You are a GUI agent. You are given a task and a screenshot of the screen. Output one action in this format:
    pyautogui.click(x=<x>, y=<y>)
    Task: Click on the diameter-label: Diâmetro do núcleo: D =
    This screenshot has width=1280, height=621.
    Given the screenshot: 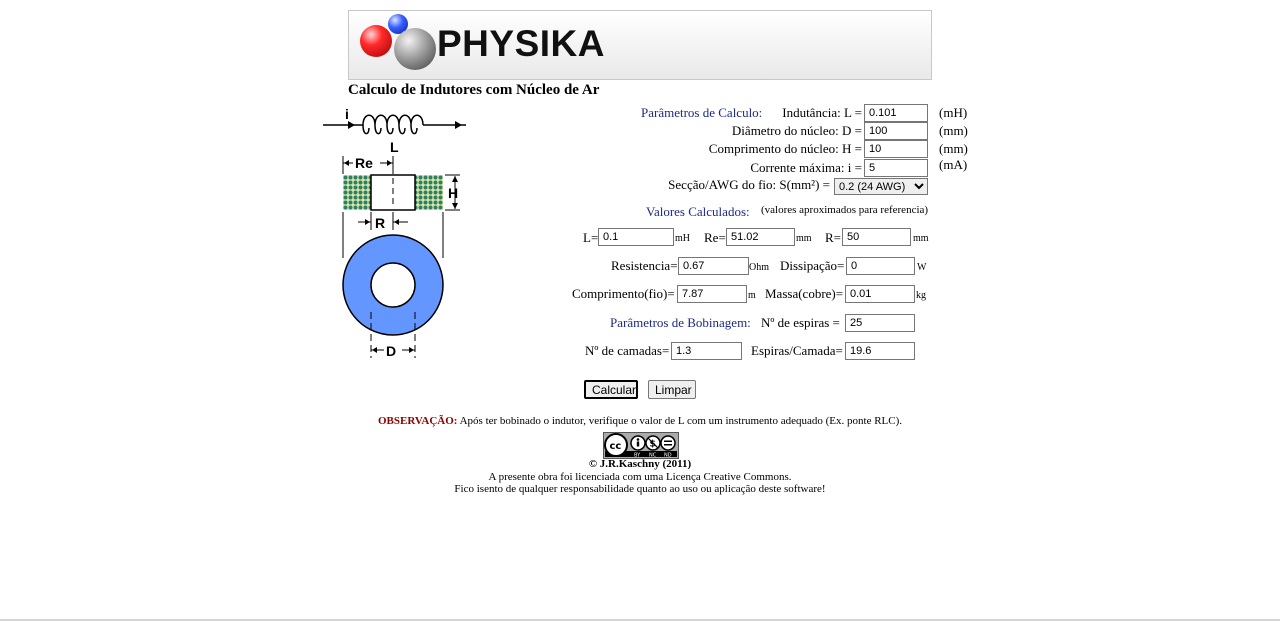 What is the action you would take?
    pyautogui.click(x=796, y=130)
    